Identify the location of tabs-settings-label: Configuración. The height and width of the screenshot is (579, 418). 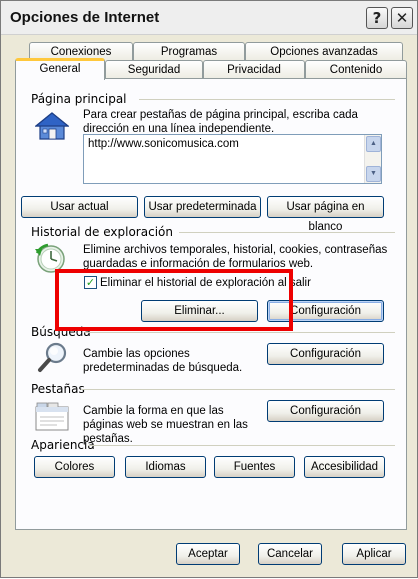
(325, 411).